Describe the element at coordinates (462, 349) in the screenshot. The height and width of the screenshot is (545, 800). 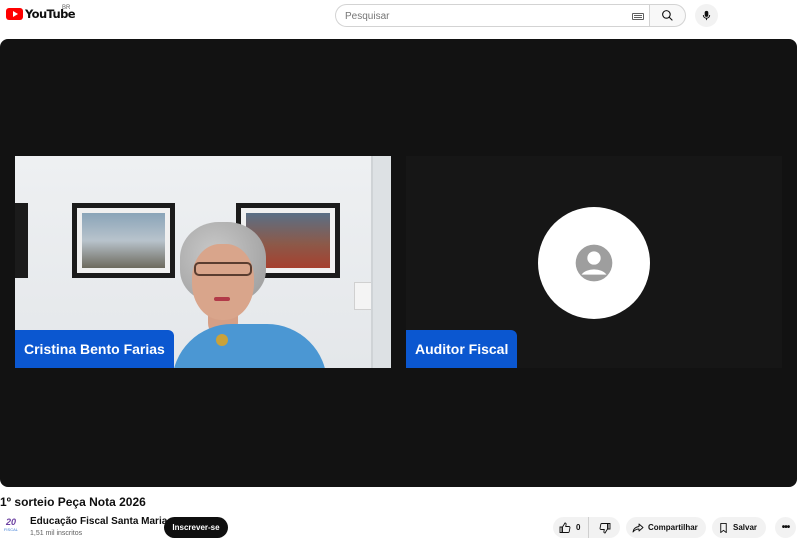
I see `participant-name-tag: Auditor Fiscal` at that location.